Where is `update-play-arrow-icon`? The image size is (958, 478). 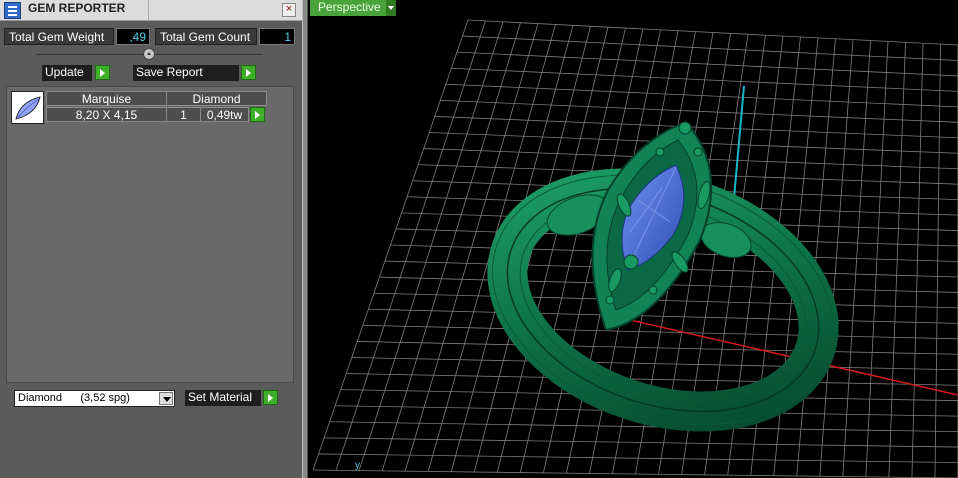
update-play-arrow-icon is located at coordinates (102, 72).